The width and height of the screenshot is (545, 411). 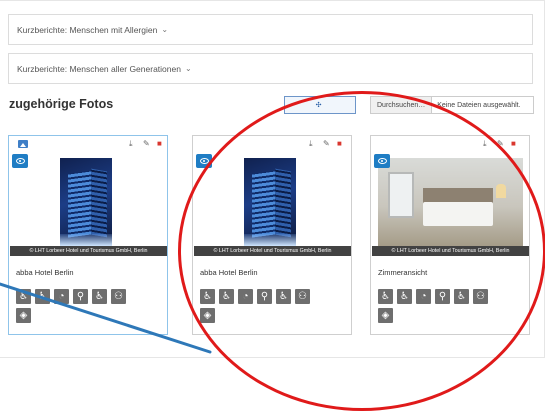 I want to click on add-photo-button: ✣, so click(x=320, y=105).